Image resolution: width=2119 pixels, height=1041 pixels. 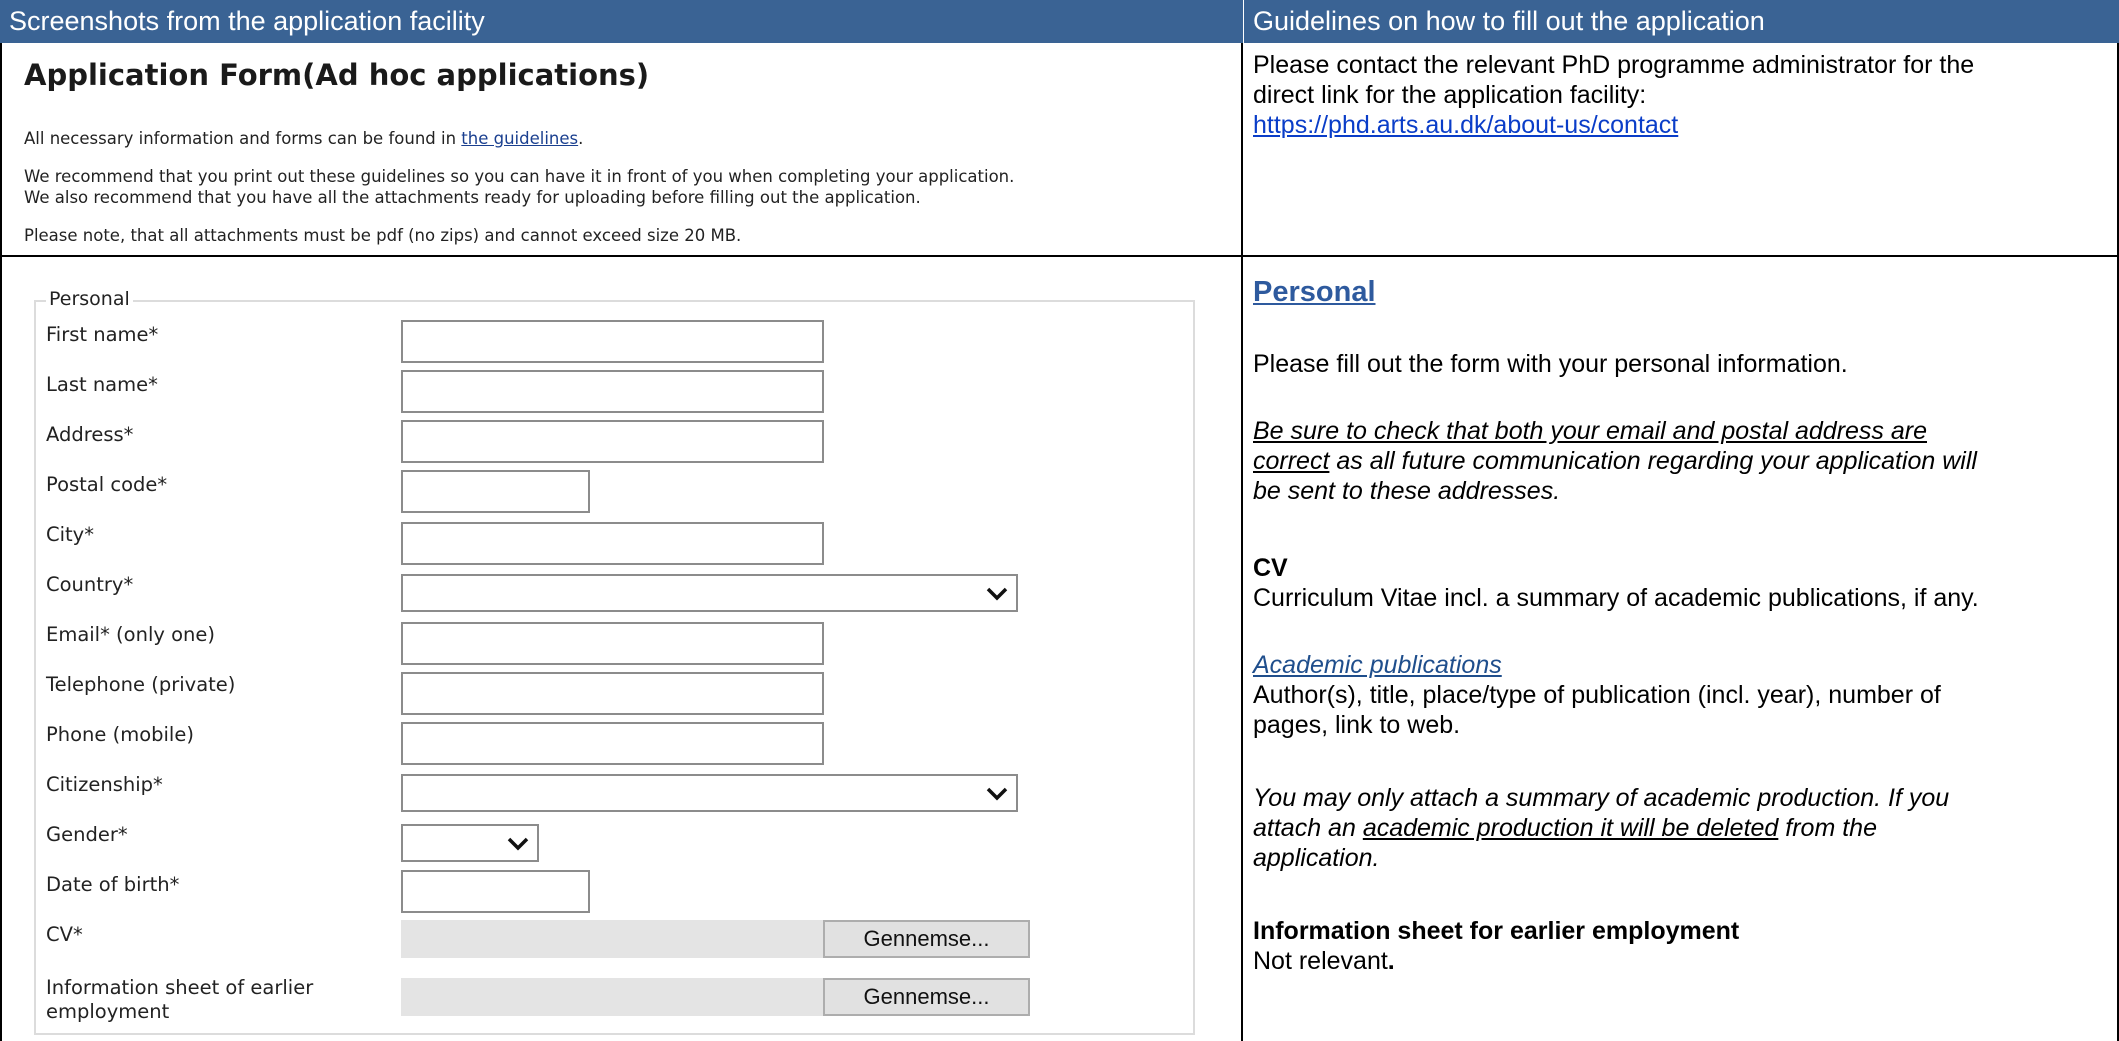 I want to click on info-title: Information sheet for earlier employment, so click(x=1496, y=931).